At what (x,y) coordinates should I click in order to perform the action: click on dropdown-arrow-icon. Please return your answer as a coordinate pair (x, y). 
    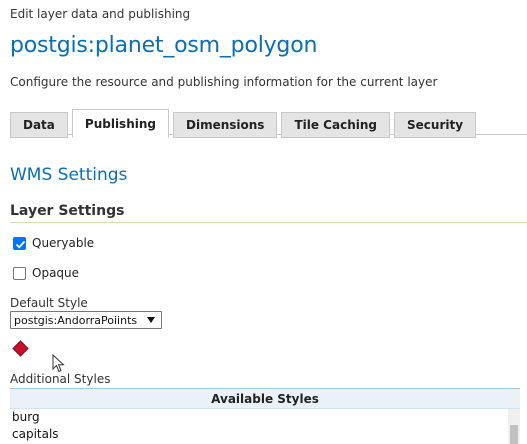
    Looking at the image, I should click on (151, 320).